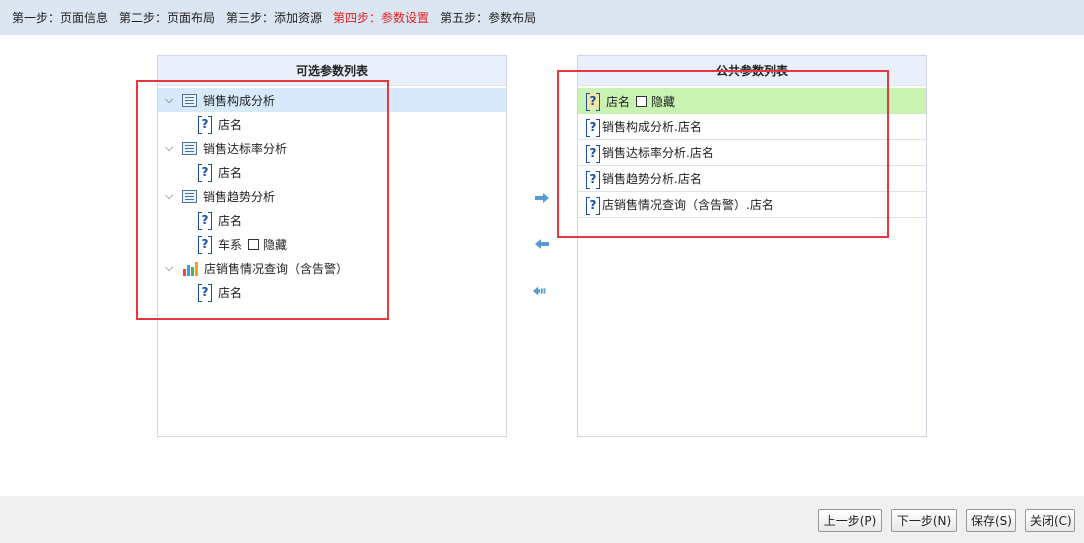  Describe the element at coordinates (381, 17) in the screenshot. I see `step-4-current: 第四步：参数设置` at that location.